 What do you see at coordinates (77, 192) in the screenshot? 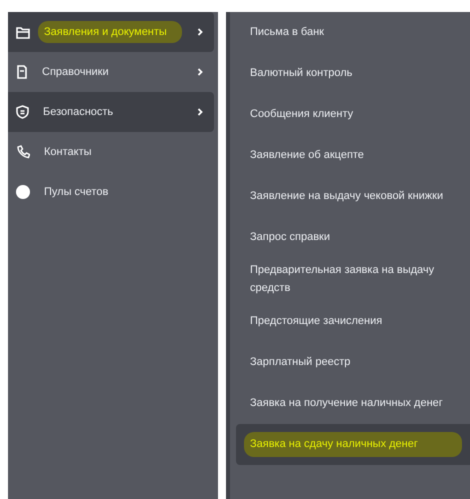
I see `item-label: Пулы счетов` at bounding box center [77, 192].